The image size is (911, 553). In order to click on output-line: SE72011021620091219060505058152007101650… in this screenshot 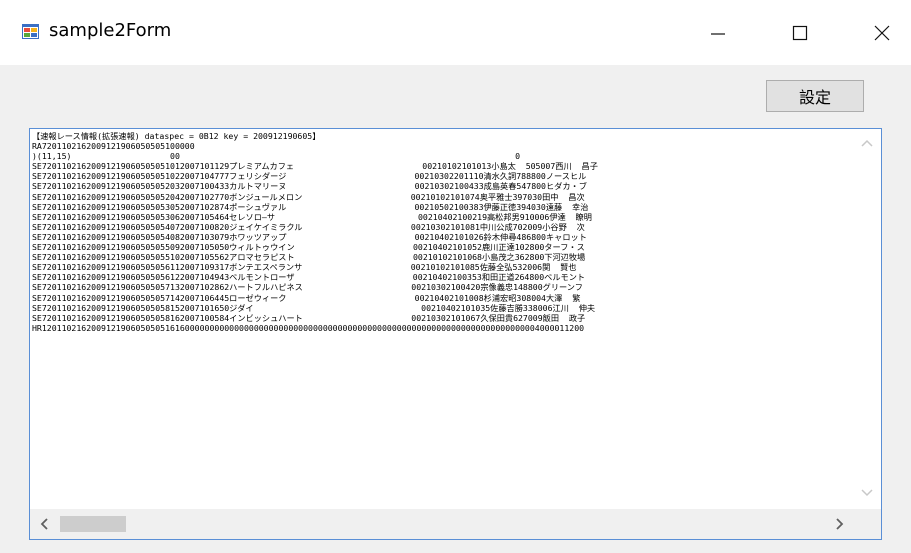, I will do `click(314, 307)`.